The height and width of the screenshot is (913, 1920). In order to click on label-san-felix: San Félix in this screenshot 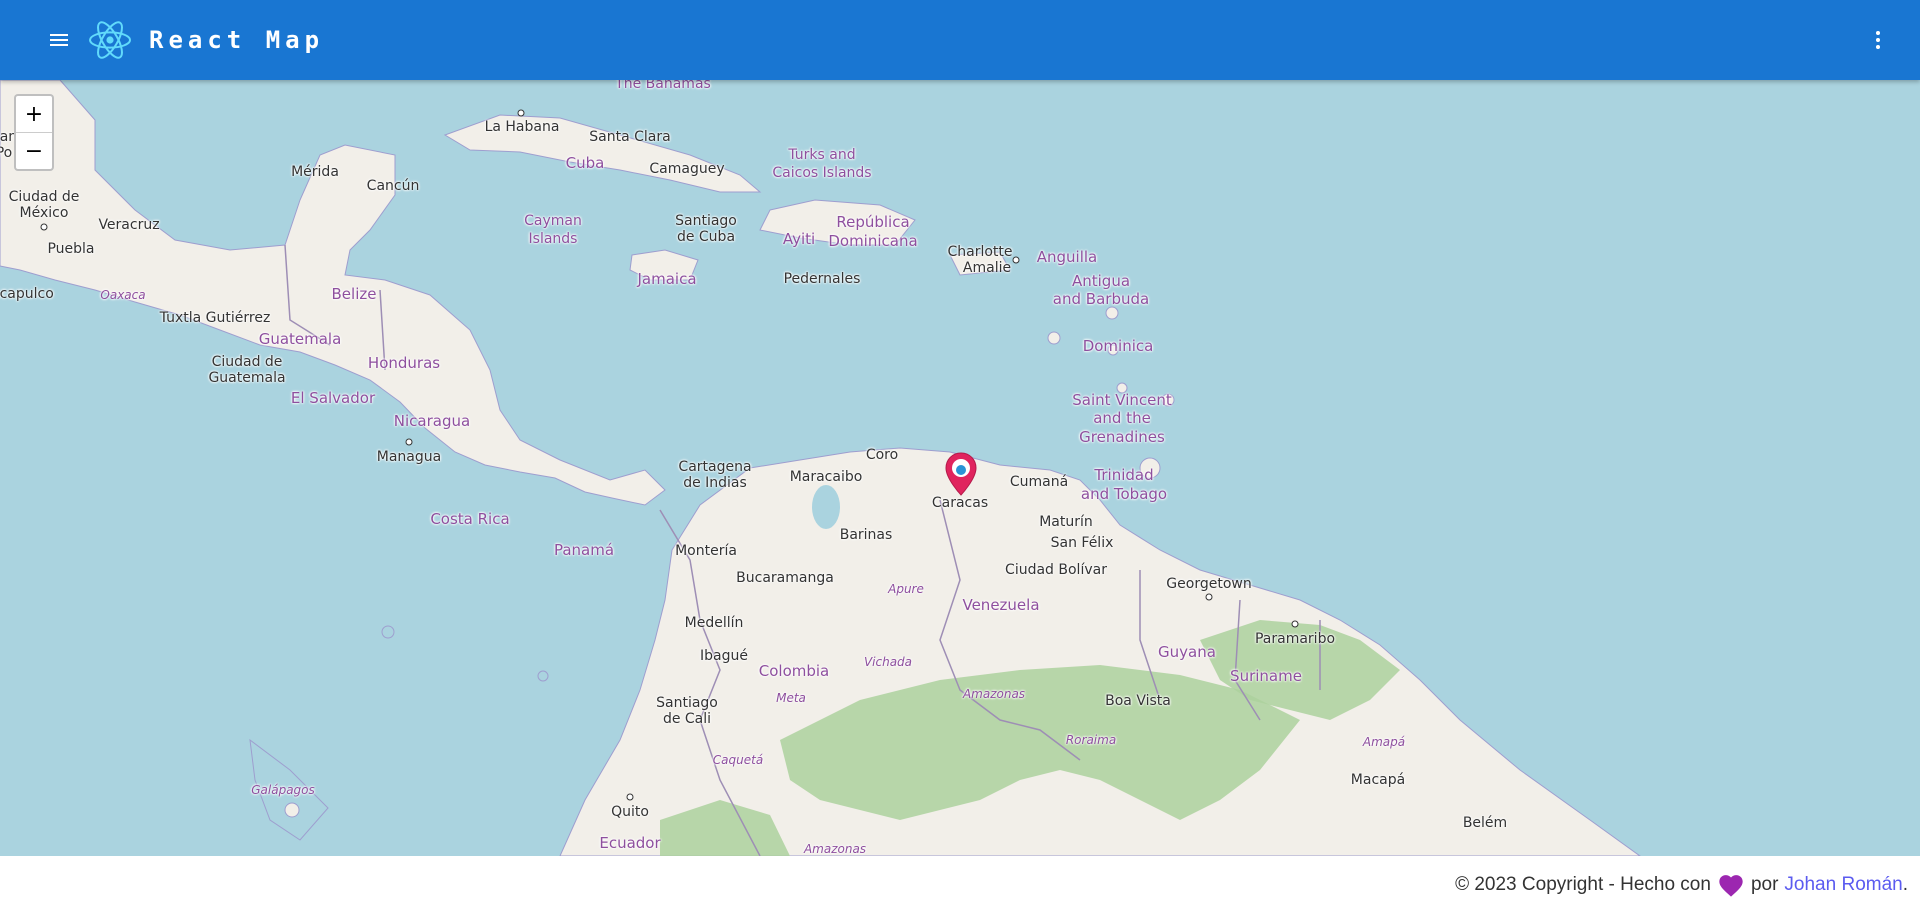, I will do `click(1082, 543)`.